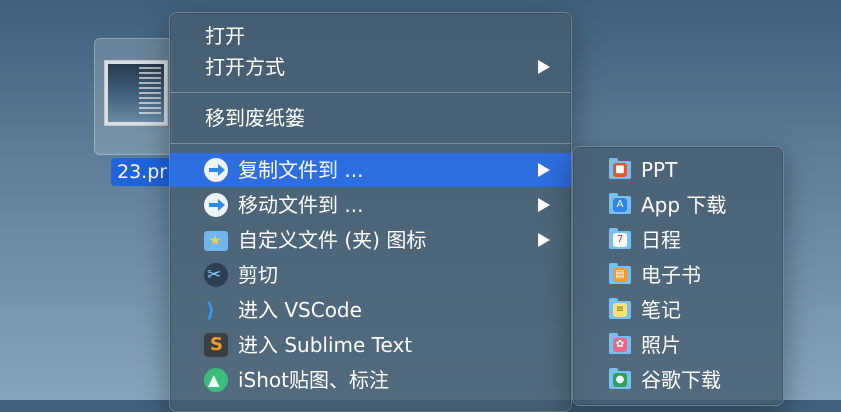  I want to click on folder-icon: A, so click(620, 203).